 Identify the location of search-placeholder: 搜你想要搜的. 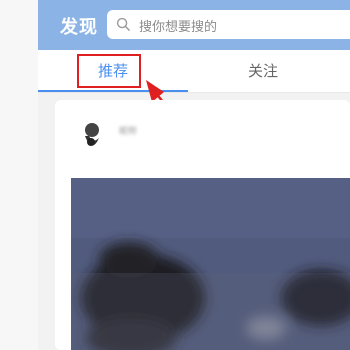
(178, 27).